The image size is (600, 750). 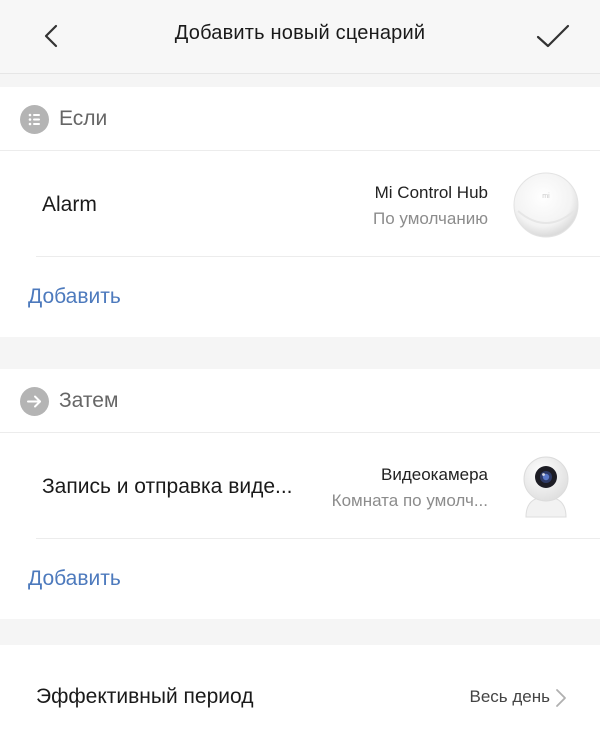 I want to click on confirm-button, so click(x=552, y=36).